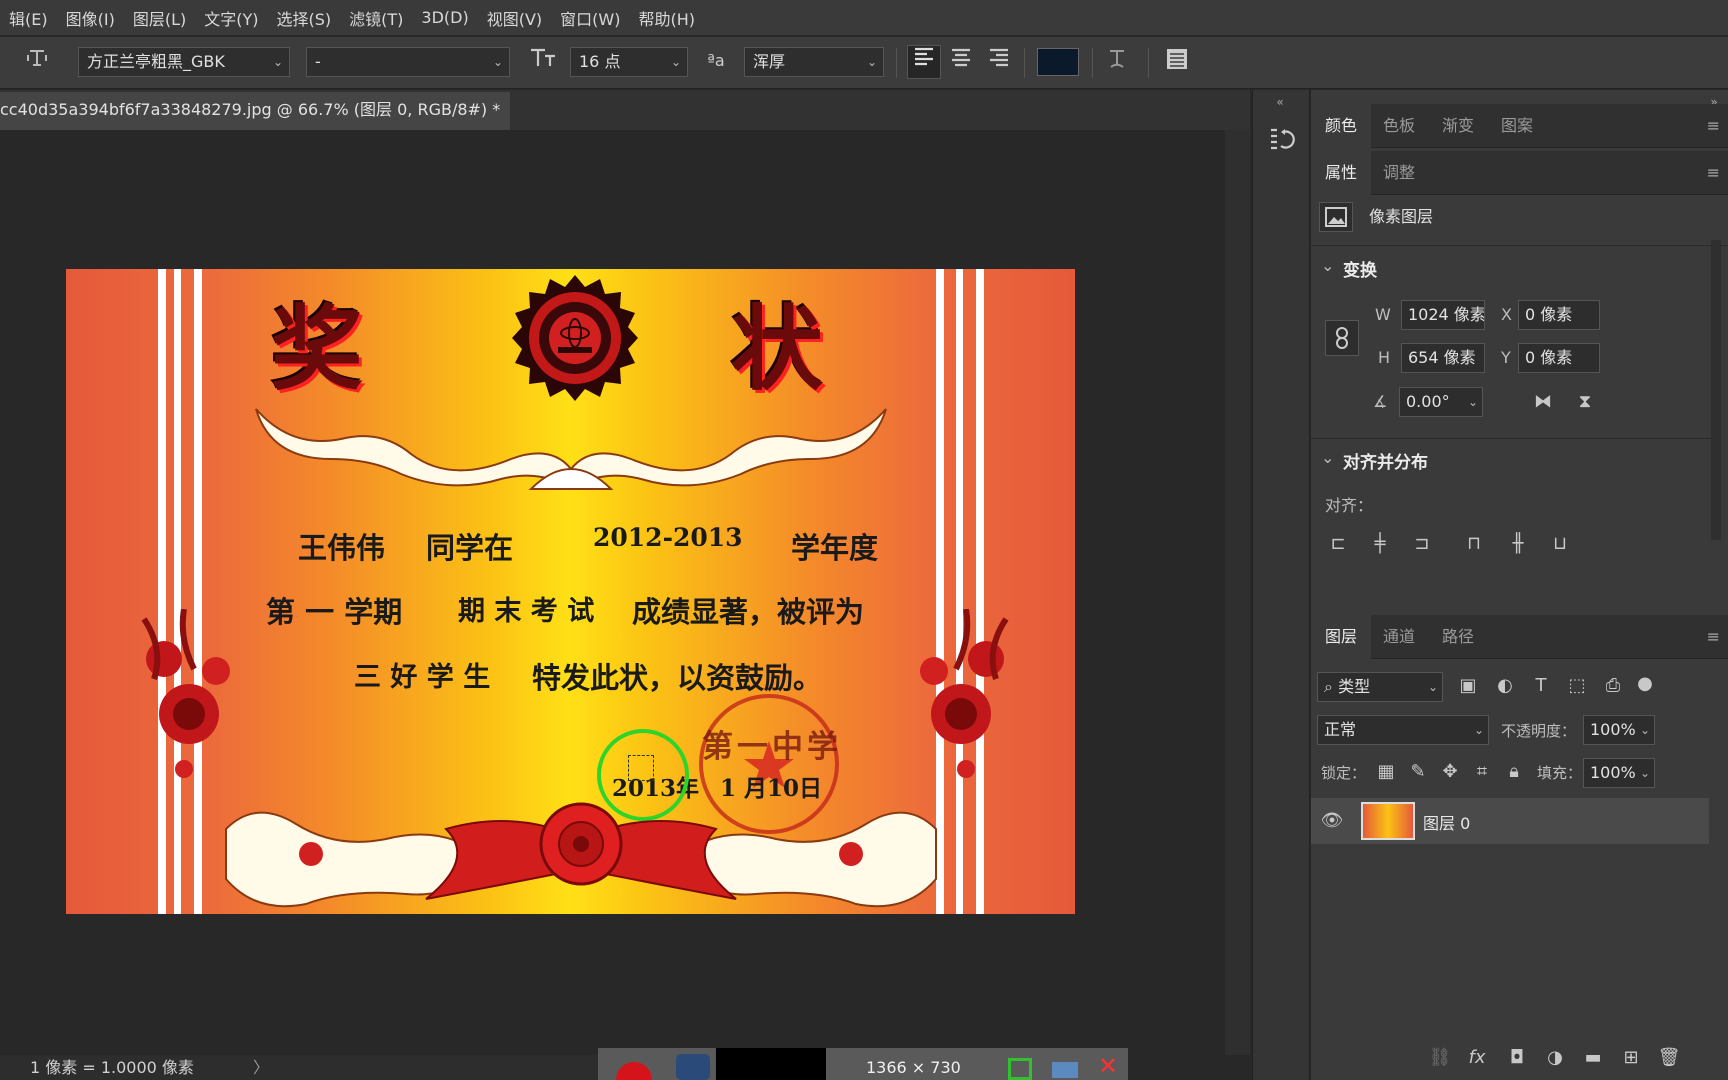 The width and height of the screenshot is (1728, 1080). What do you see at coordinates (156, 61) in the screenshot?
I see `font-family-value: 方正兰亭粗黑_GBK` at bounding box center [156, 61].